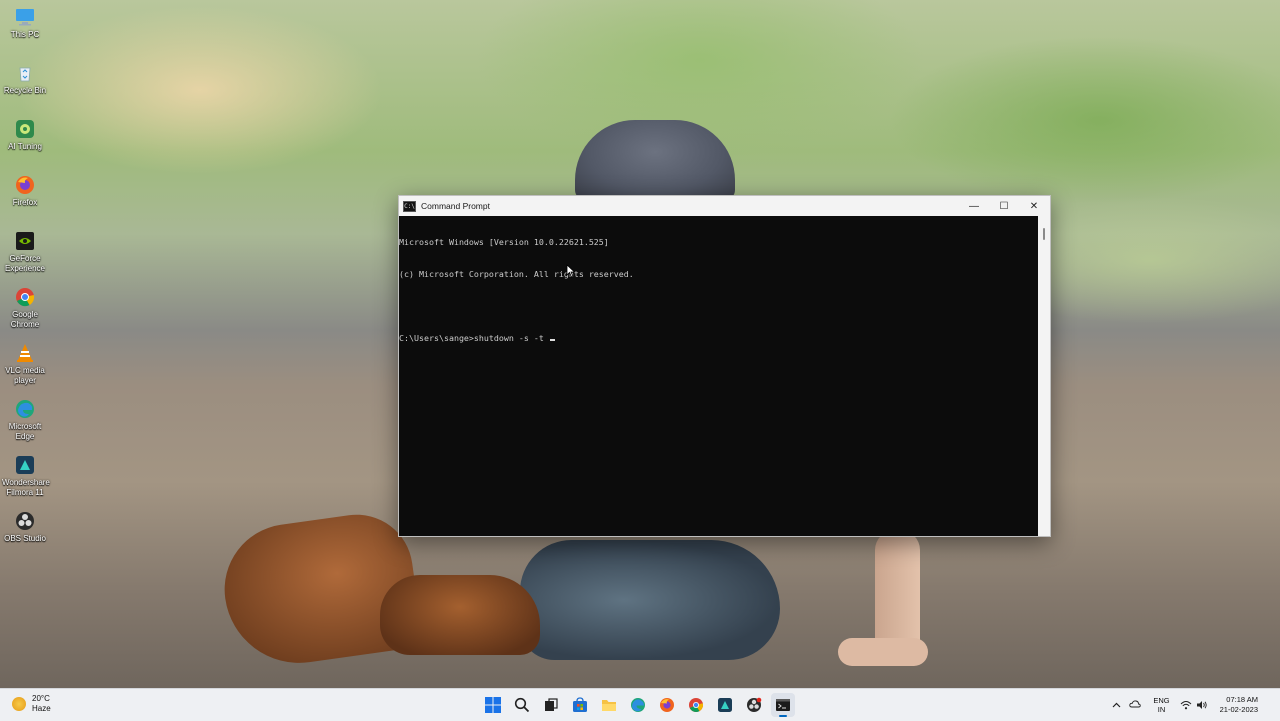 This screenshot has height=721, width=1280. Describe the element at coordinates (724, 206) in the screenshot. I see `window-titlebar: C:\ Command Prompt — ☐ ✕` at that location.